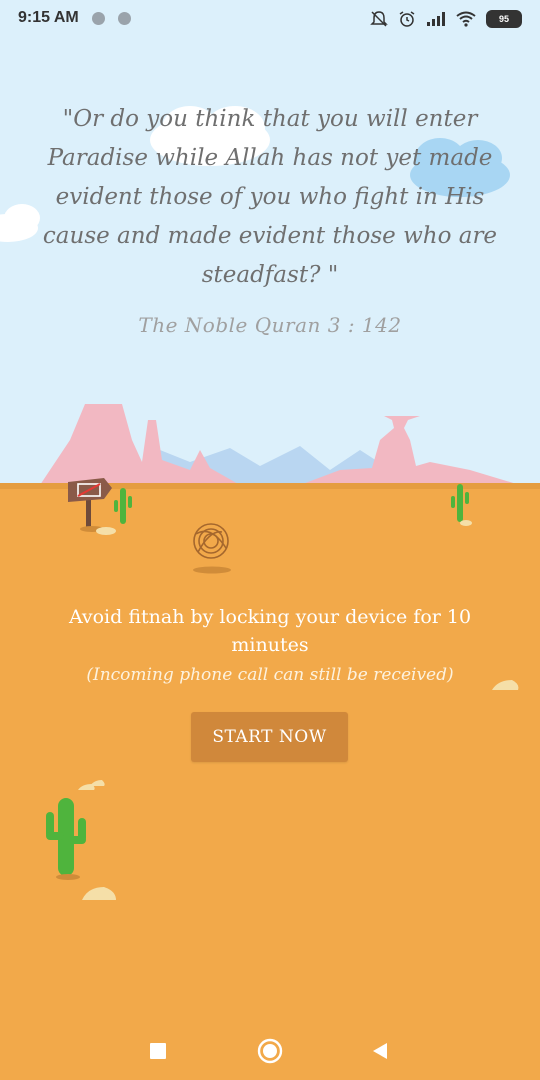 The image size is (540, 1080). I want to click on start-now-button: START NOW, so click(269, 737).